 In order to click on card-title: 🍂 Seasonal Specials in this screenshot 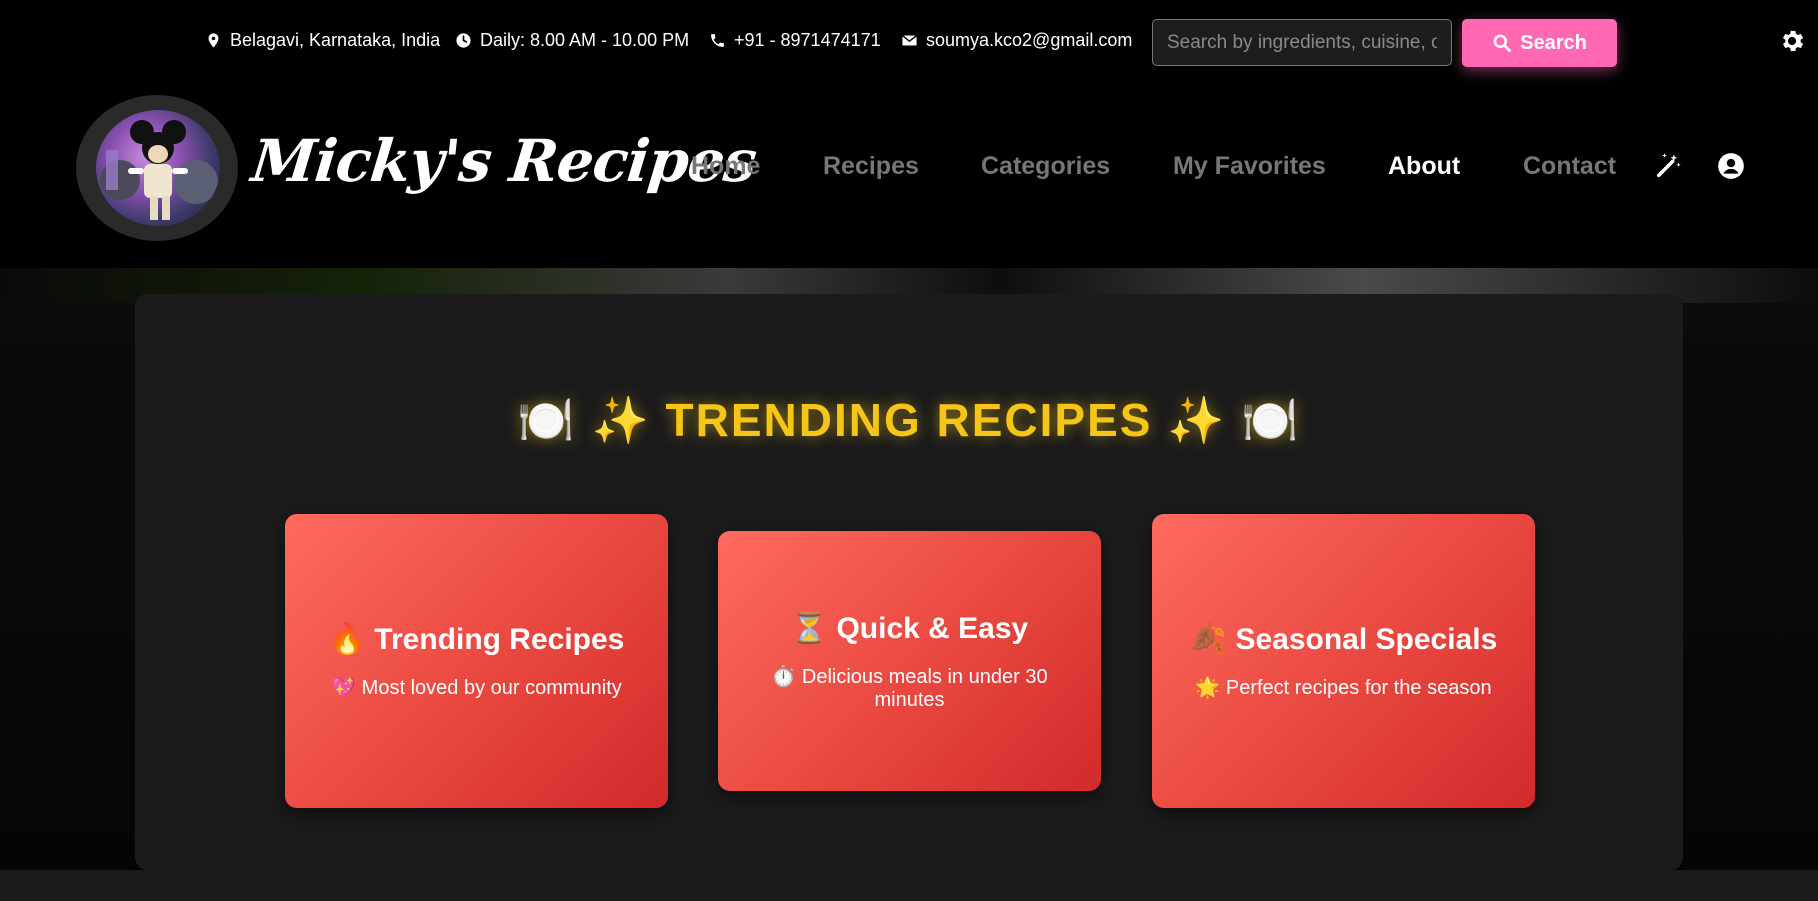, I will do `click(1343, 639)`.